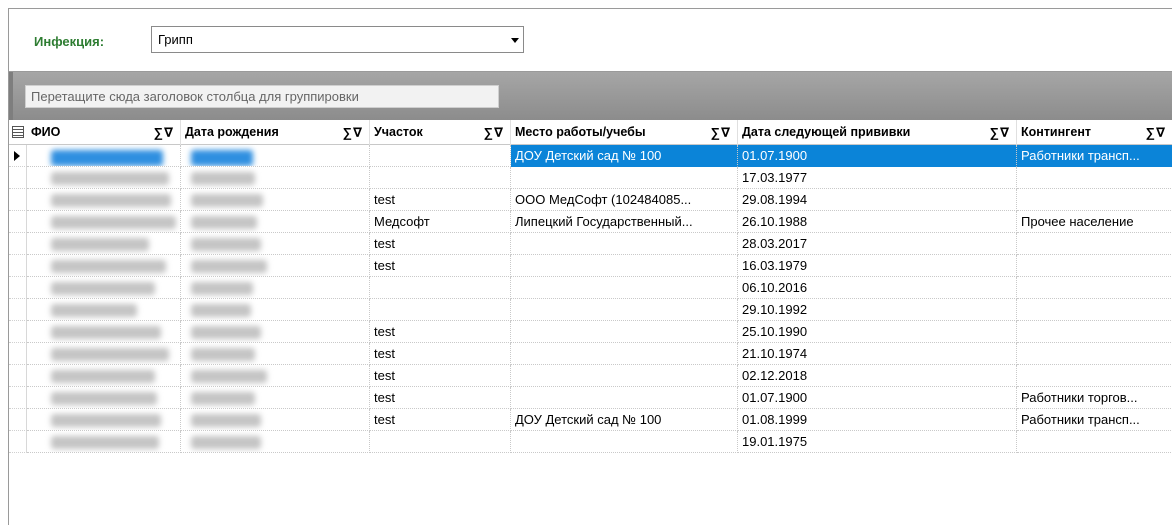 The width and height of the screenshot is (1172, 525). I want to click on table-row: test 02.12.2018, so click(590, 376).